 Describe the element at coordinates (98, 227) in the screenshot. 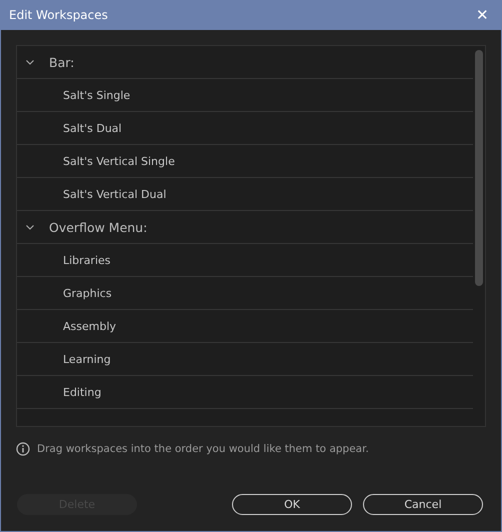

I see `group-label: Overflow Menu:` at that location.